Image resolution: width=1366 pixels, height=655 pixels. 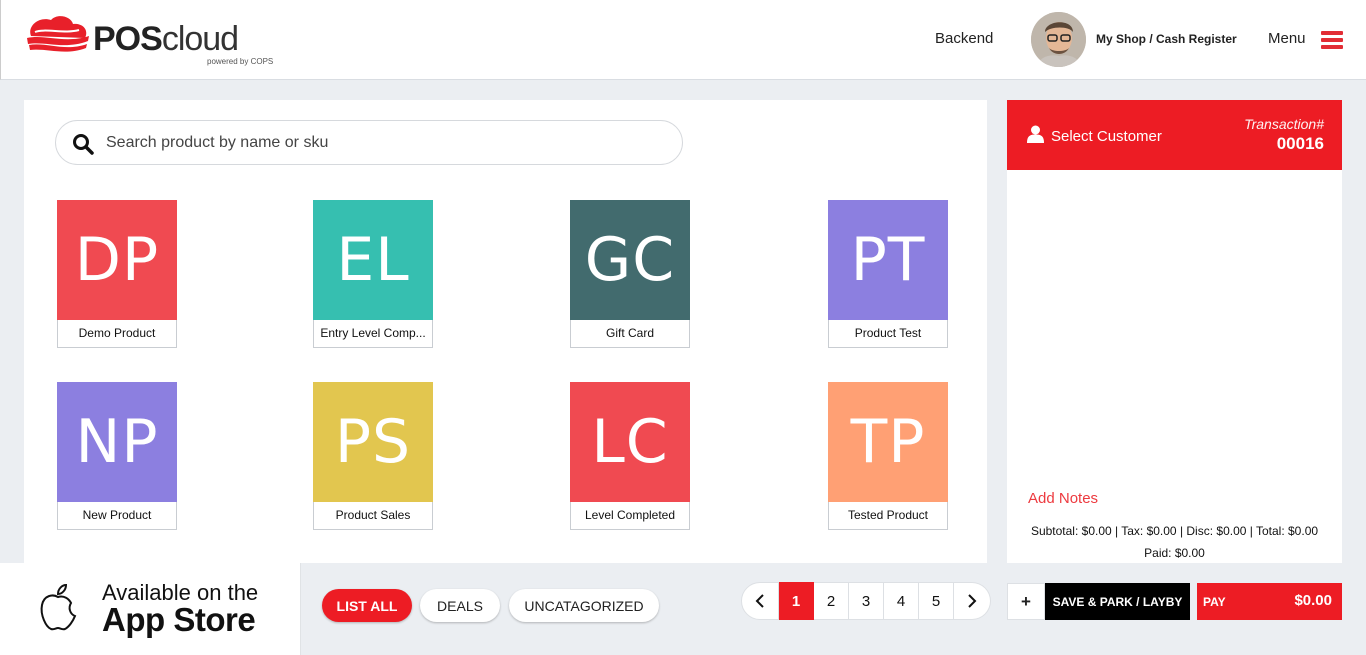 I want to click on filter-uncategorized-button: UNCATAGORIZED, so click(x=584, y=605).